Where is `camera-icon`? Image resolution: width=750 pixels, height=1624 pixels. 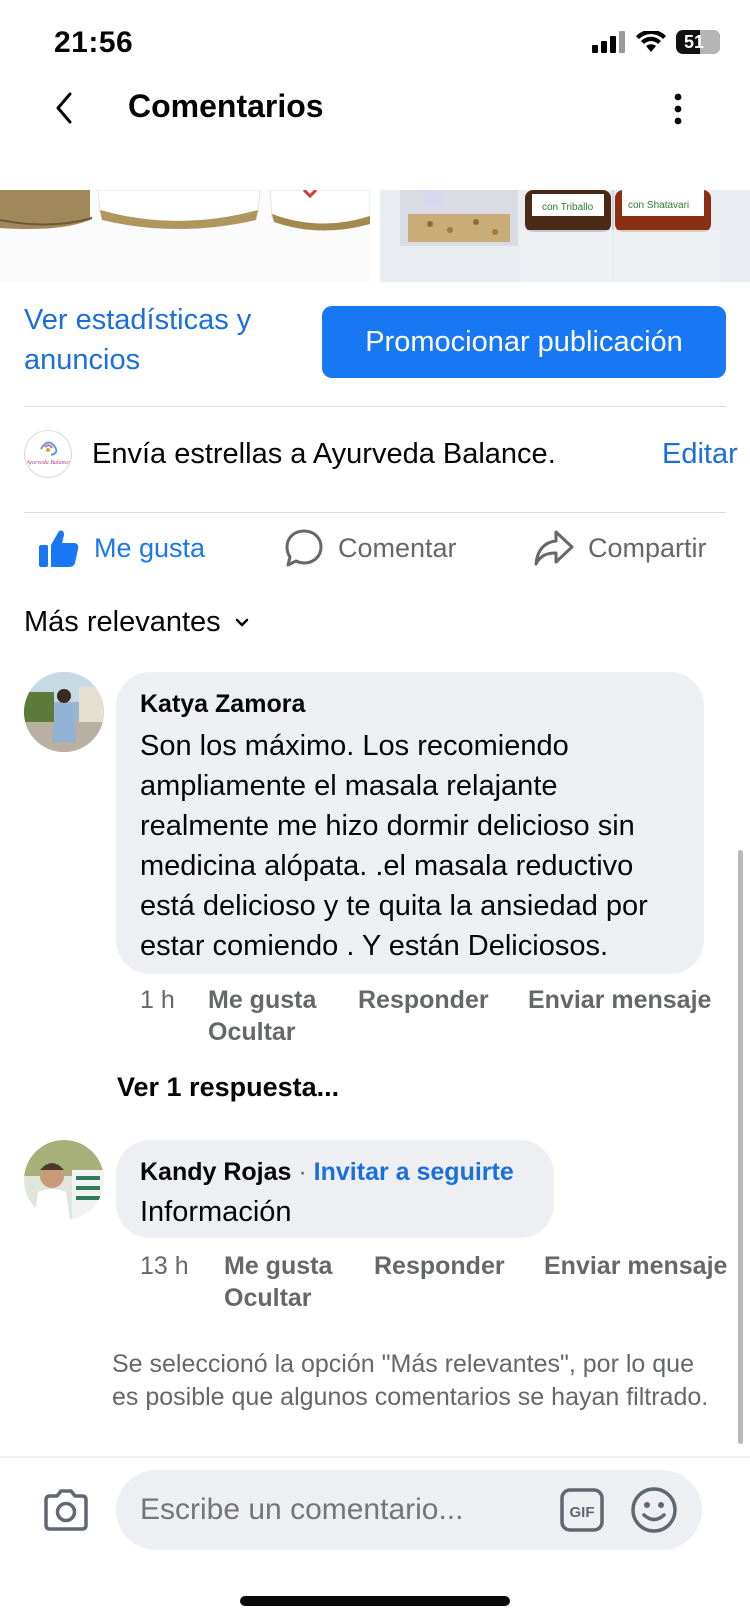 camera-icon is located at coordinates (66, 1510).